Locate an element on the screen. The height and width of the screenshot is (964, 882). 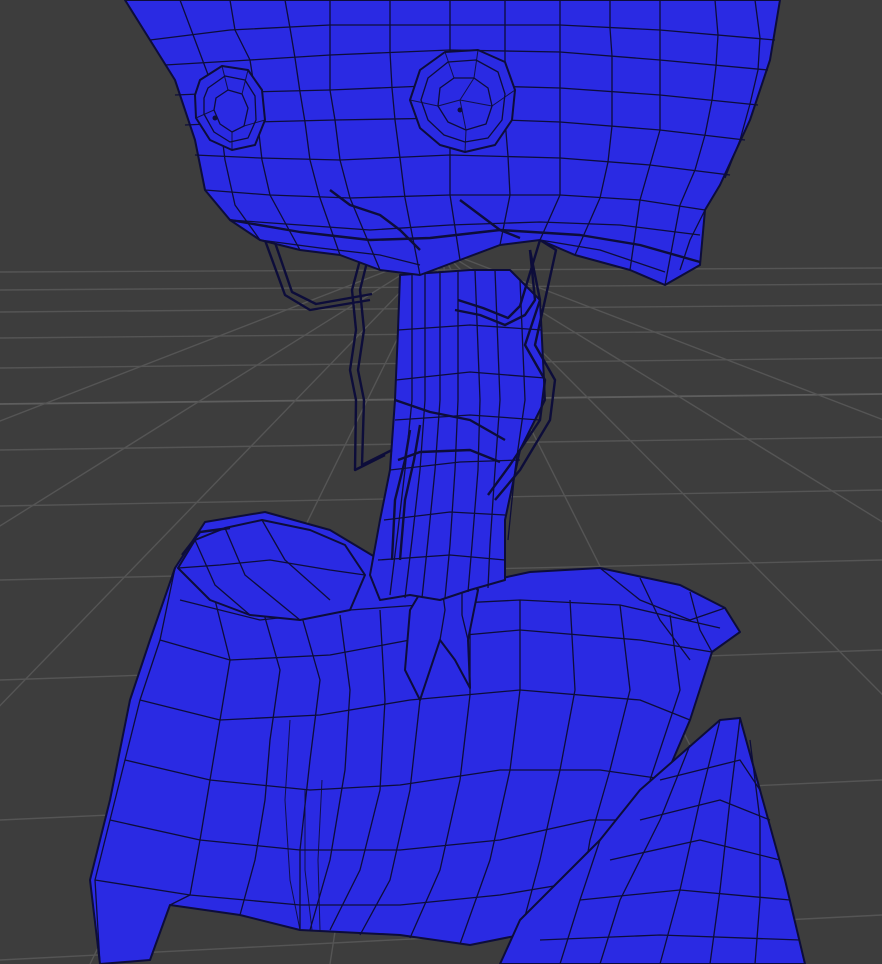
neck is located at coordinates (457, 435).